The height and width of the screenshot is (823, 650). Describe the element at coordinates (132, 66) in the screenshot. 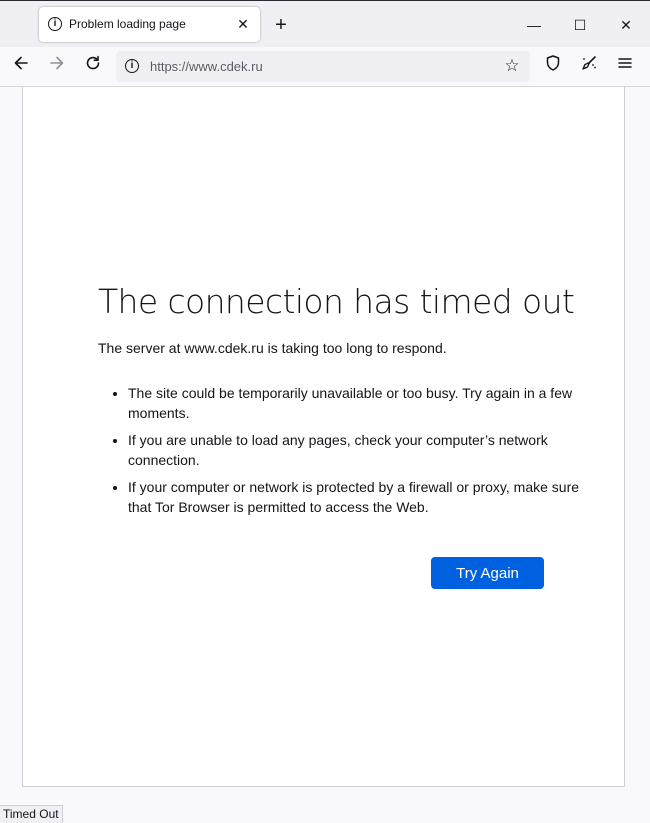

I see `site-info-icon: i` at that location.